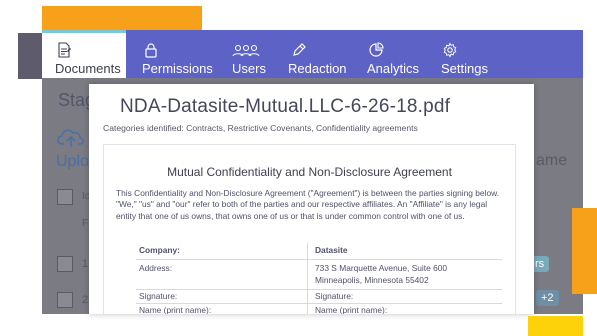 Image resolution: width=597 pixels, height=336 pixels. Describe the element at coordinates (376, 49) in the screenshot. I see `pie-chart-icon` at that location.